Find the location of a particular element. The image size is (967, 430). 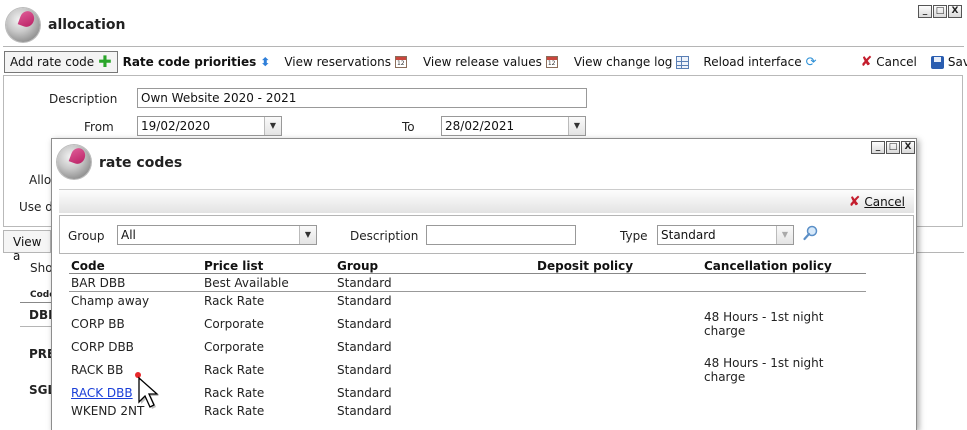

window-title: allocation is located at coordinates (87, 25).